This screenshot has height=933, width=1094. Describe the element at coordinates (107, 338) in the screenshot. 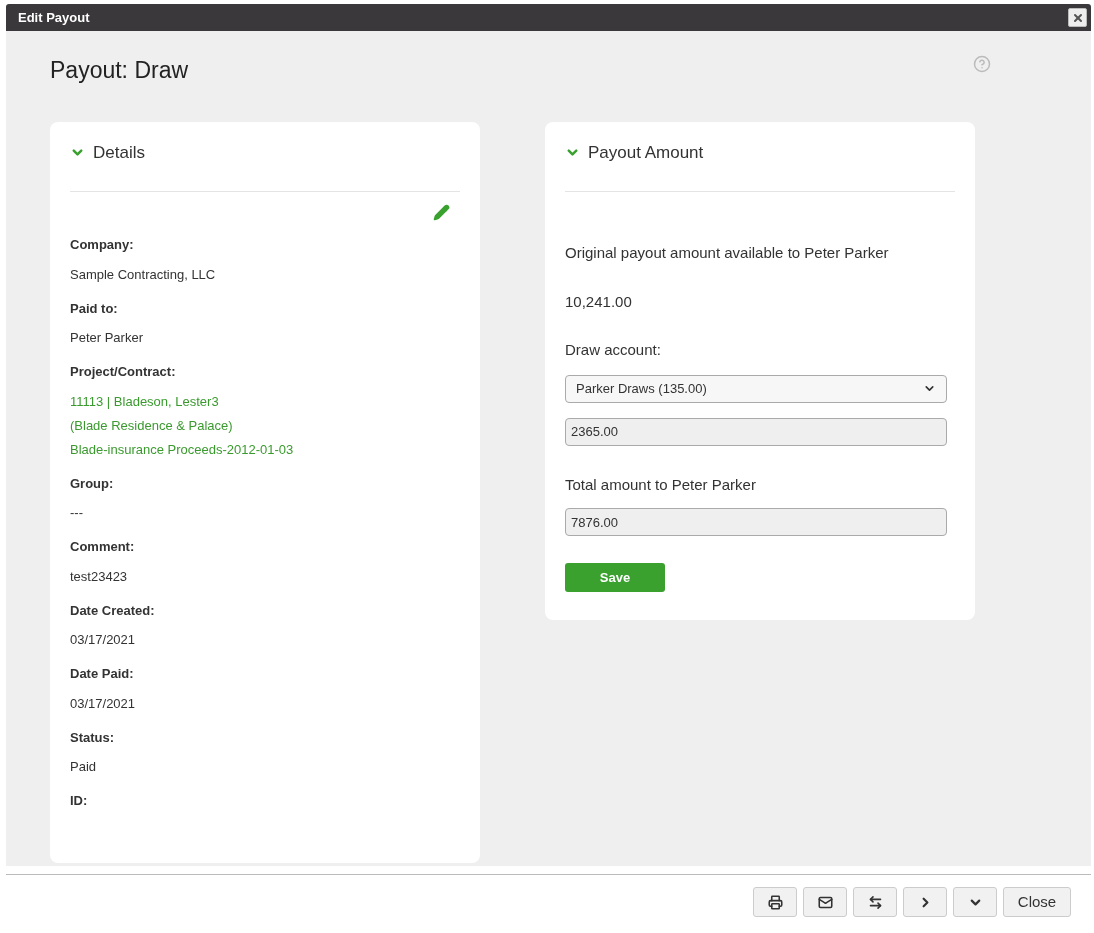

I see `field-value: Peter Parker` at that location.